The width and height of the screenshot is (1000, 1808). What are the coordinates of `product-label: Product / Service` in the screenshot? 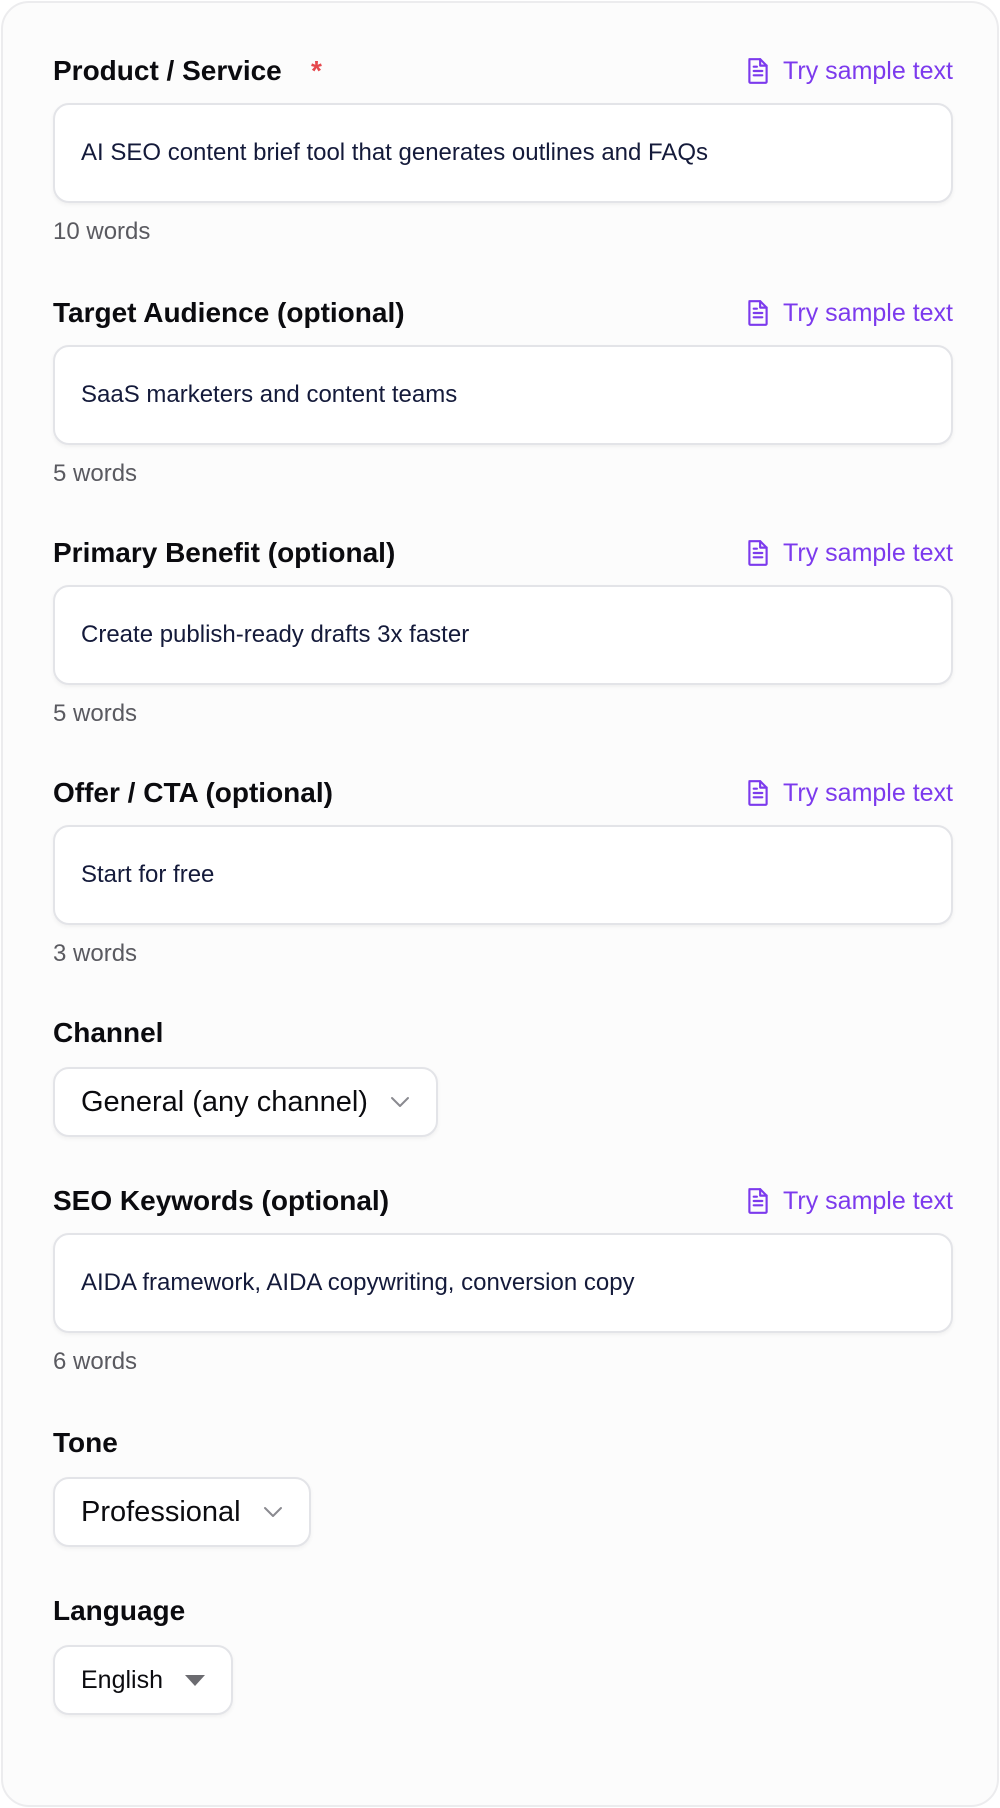 It's located at (167, 70).